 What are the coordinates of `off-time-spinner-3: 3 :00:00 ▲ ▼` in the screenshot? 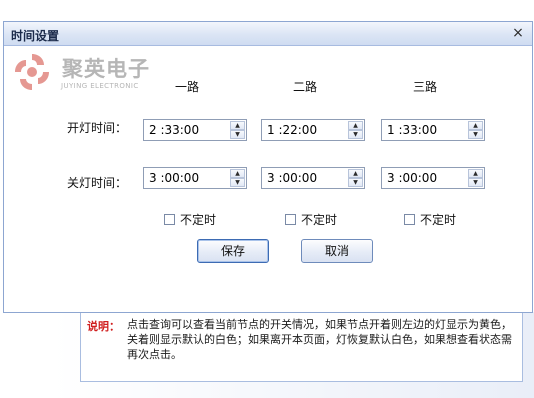 It's located at (433, 178).